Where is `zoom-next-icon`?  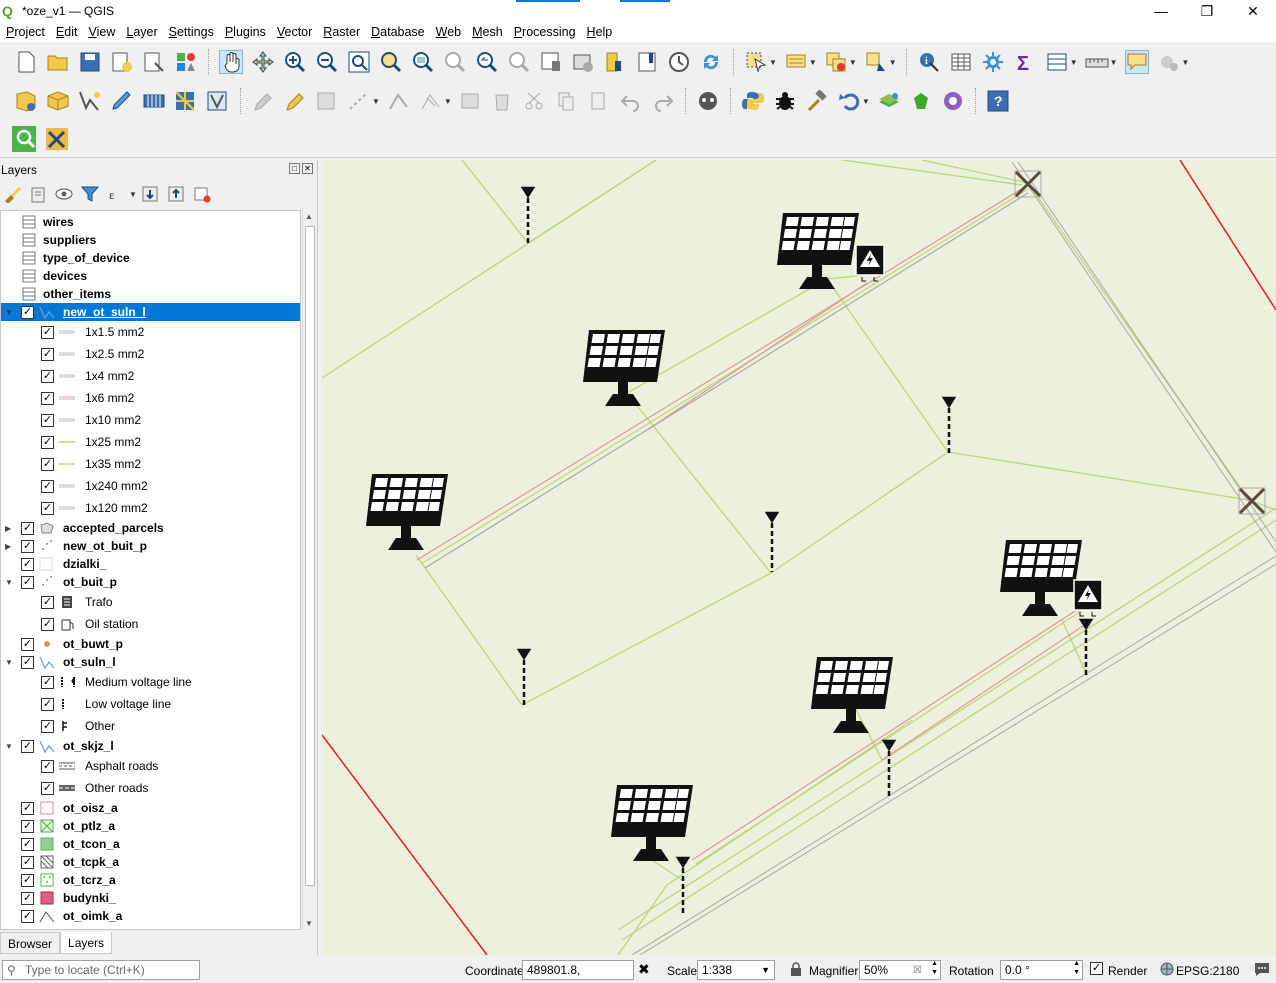 zoom-next-icon is located at coordinates (519, 62).